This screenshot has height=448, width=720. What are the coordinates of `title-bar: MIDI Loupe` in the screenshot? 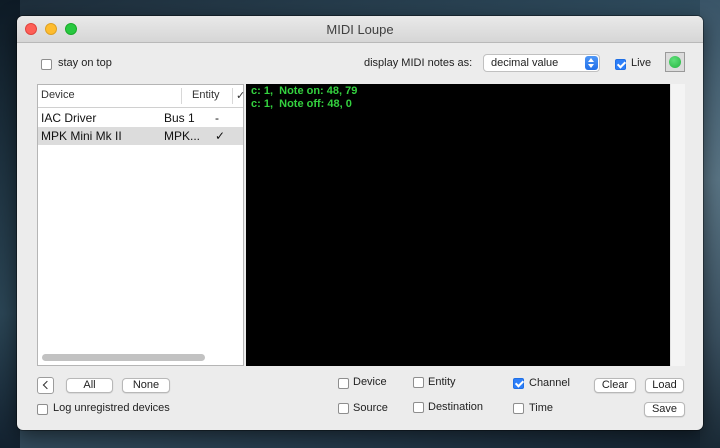 It's located at (360, 29).